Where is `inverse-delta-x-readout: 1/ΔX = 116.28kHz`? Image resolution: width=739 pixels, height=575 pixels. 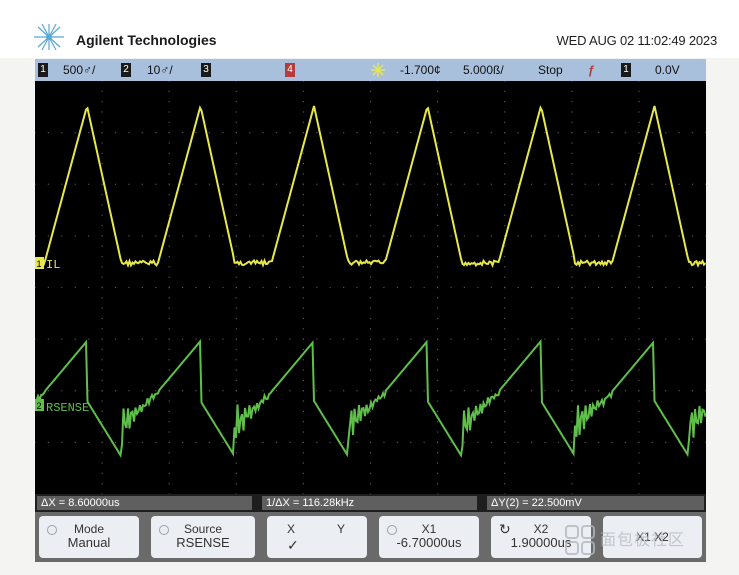 inverse-delta-x-readout: 1/ΔX = 116.28kHz is located at coordinates (369, 503).